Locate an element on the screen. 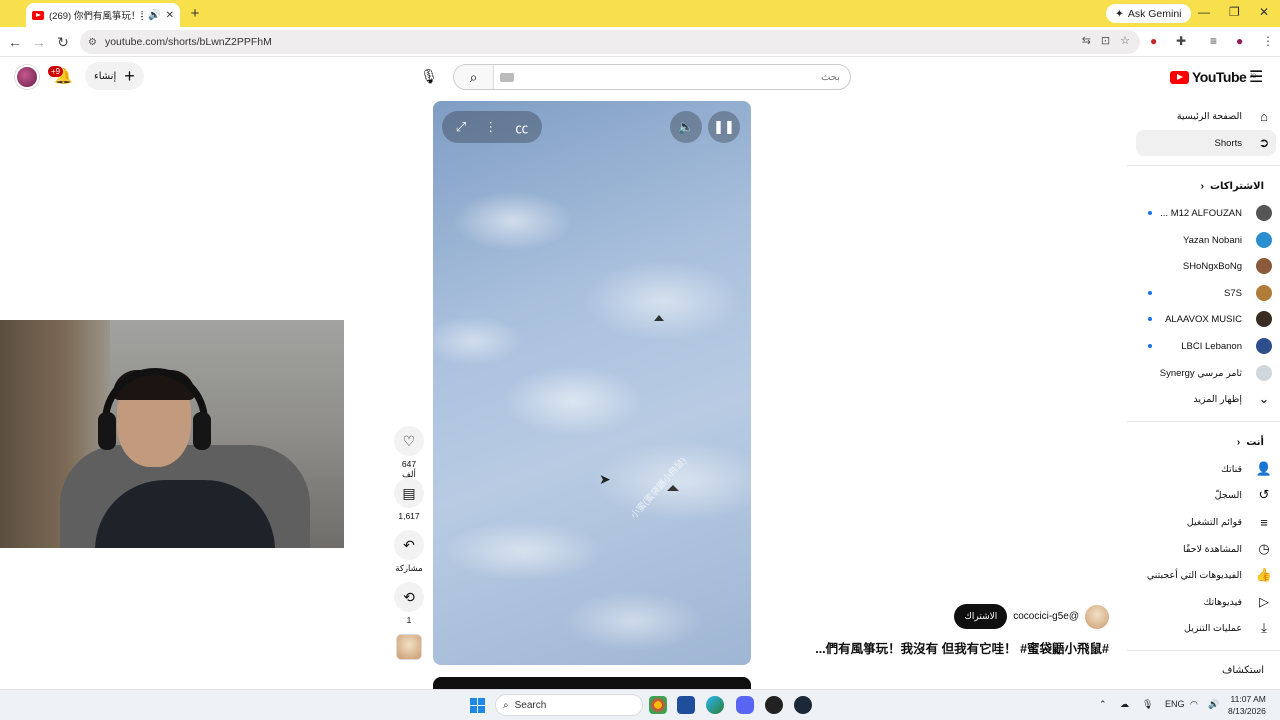  taskbar-search: ⌕ Search is located at coordinates (569, 705).